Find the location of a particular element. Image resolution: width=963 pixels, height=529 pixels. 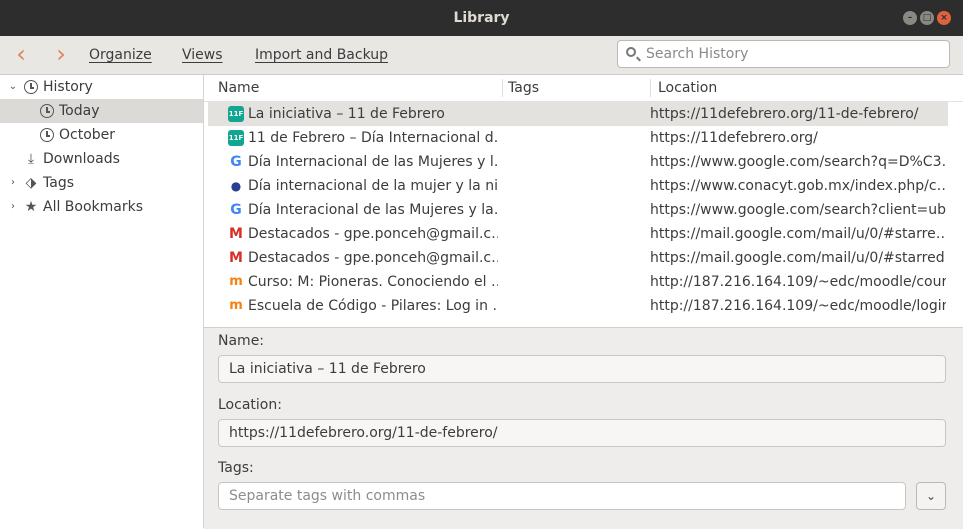

minimize-icon: – is located at coordinates (910, 18).